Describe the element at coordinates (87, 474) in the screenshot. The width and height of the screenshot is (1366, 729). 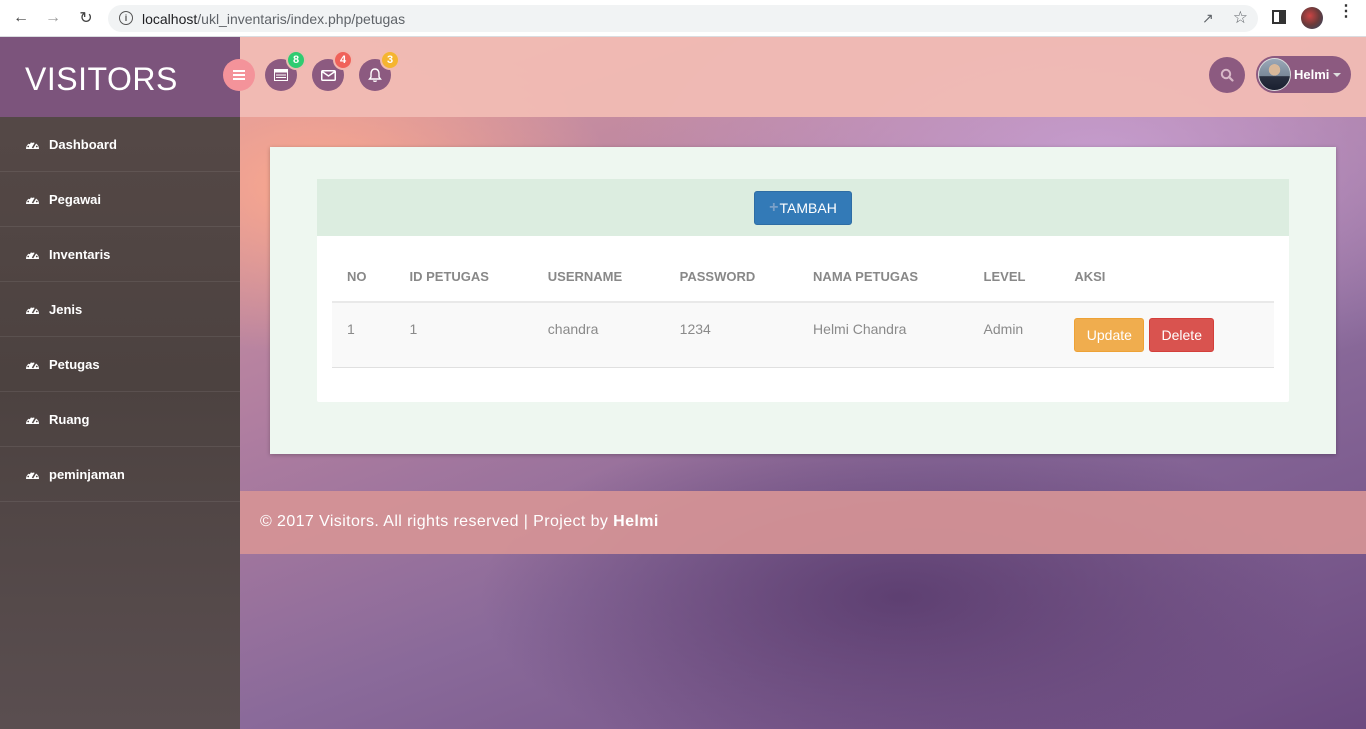
I see `sidebar-item-label: peminjaman` at that location.